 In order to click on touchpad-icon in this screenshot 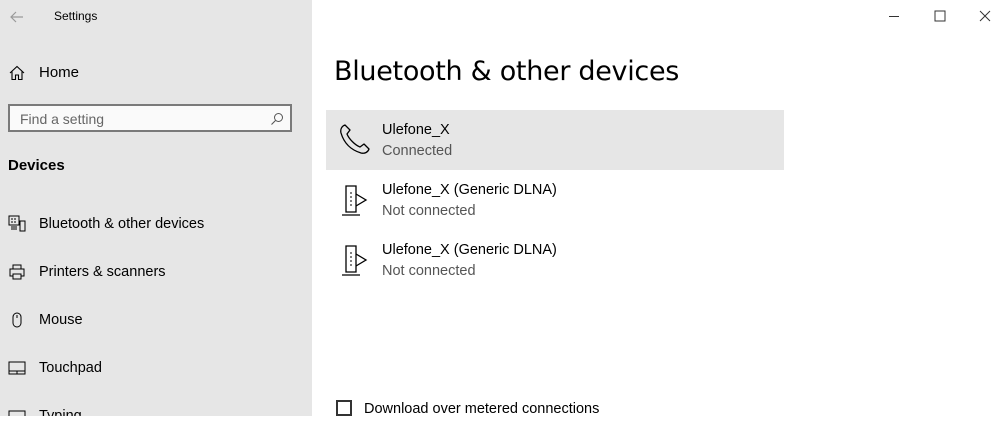, I will do `click(17, 368)`.